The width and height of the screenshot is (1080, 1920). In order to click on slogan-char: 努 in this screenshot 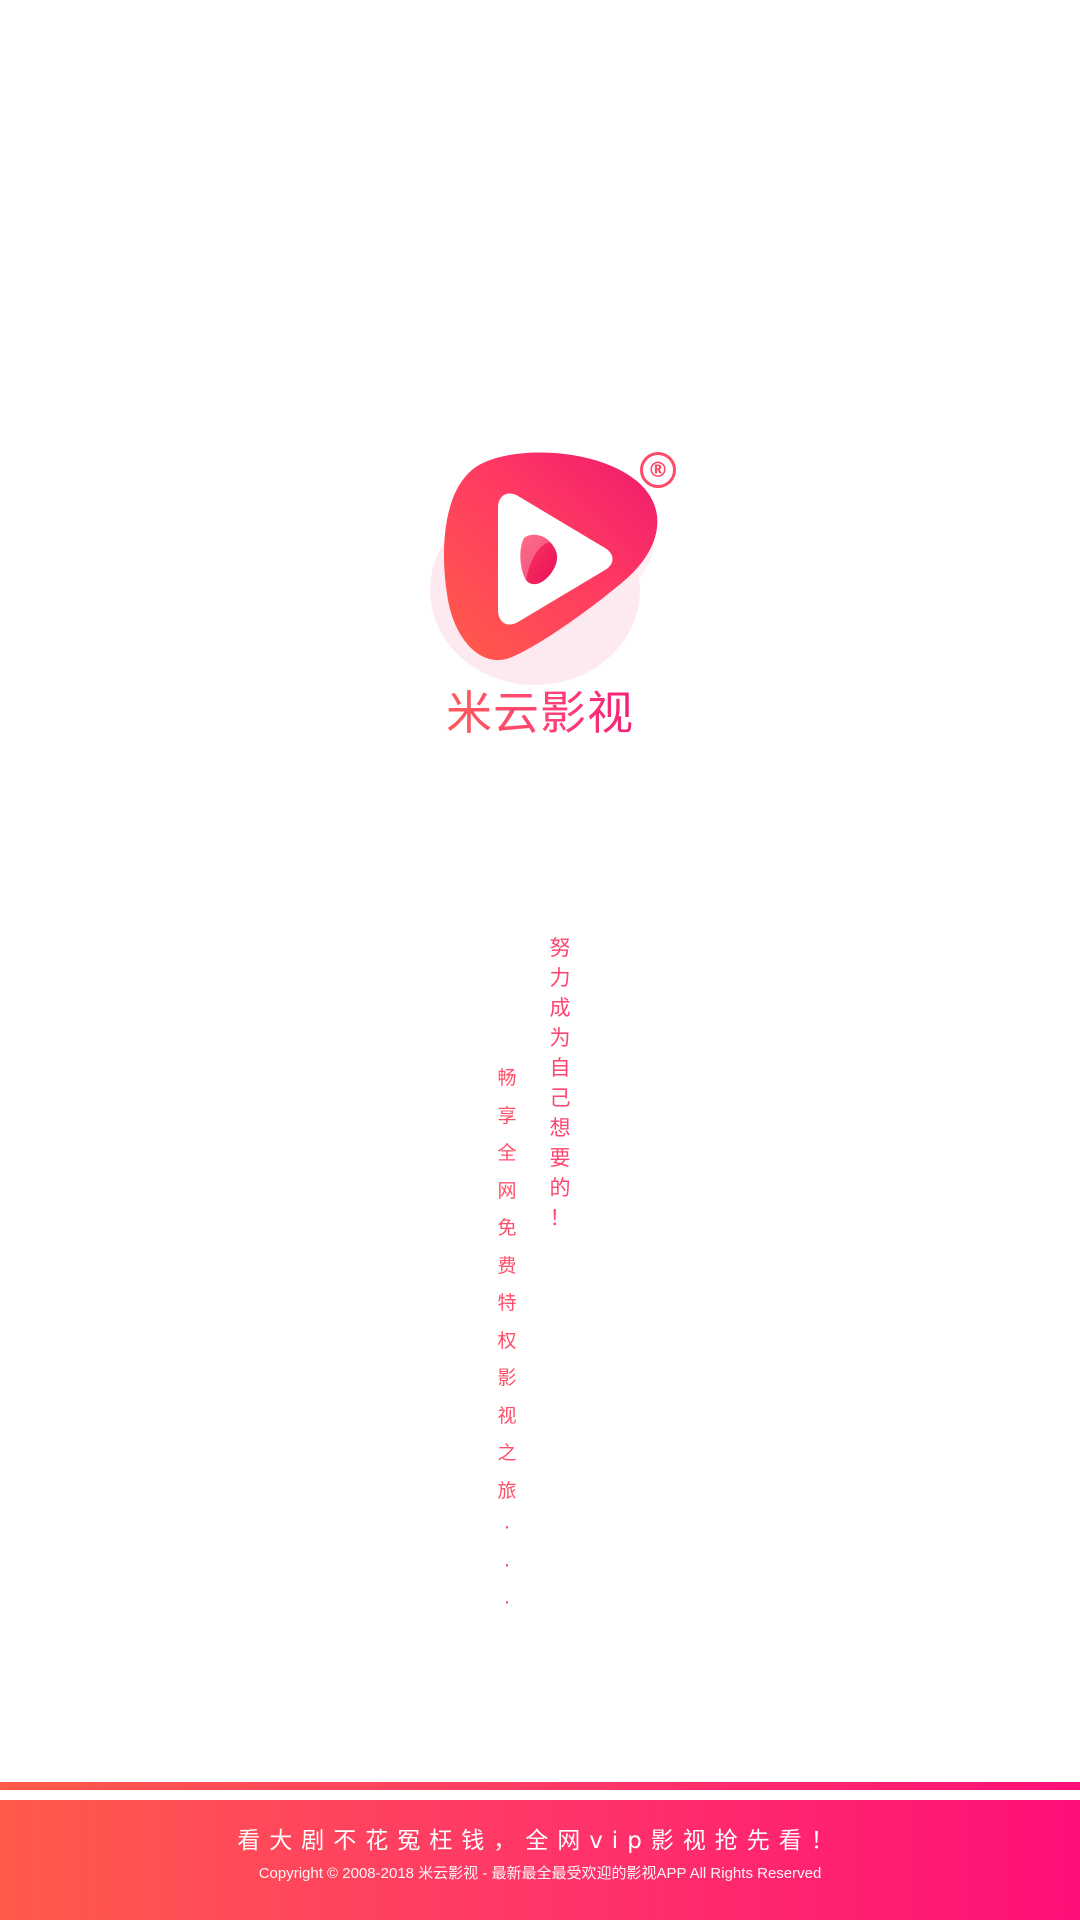, I will do `click(560, 948)`.